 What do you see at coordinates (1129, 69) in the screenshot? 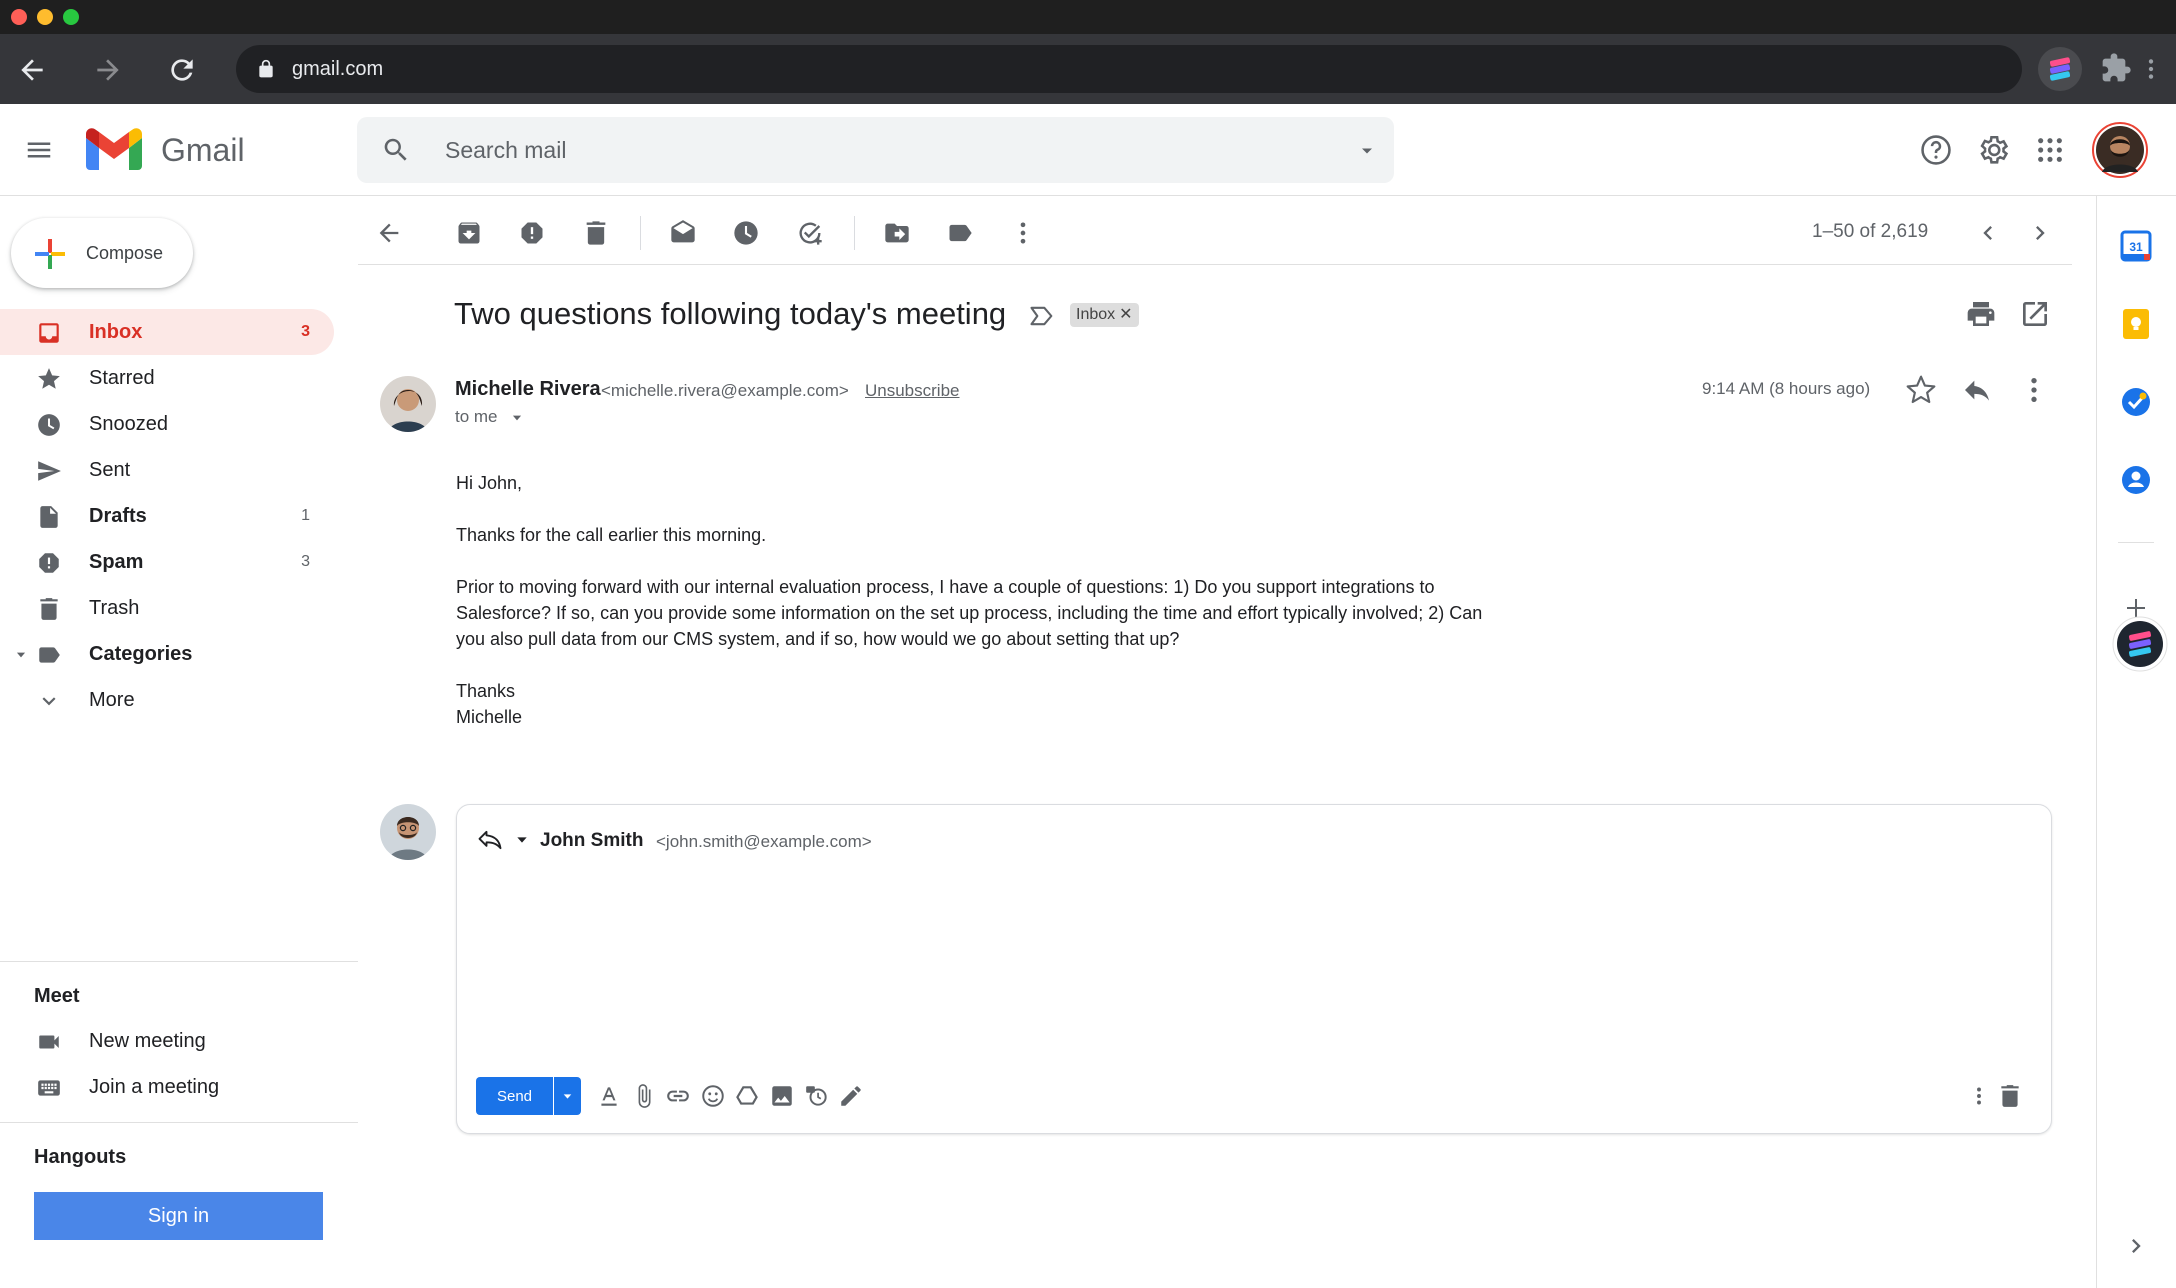
I see `address-bar` at bounding box center [1129, 69].